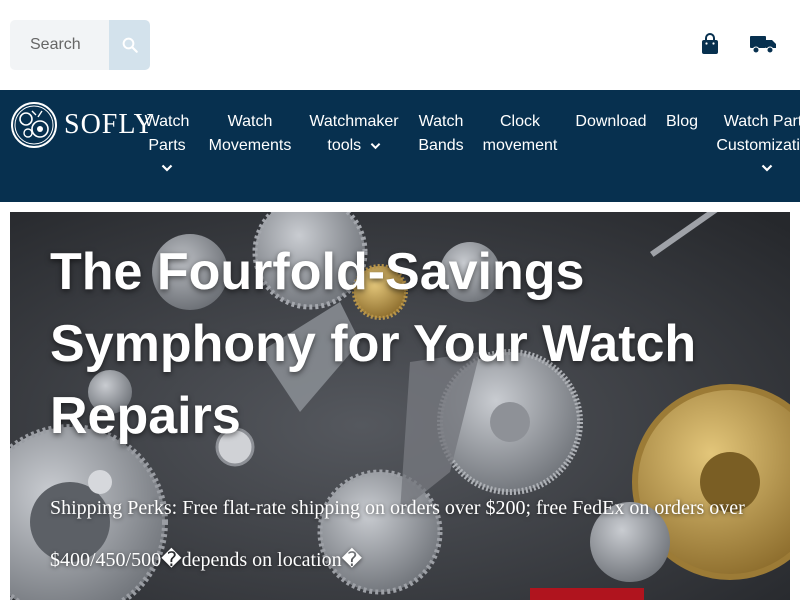 The image size is (800, 600). What do you see at coordinates (167, 145) in the screenshot?
I see `nav-label-line2: Parts` at bounding box center [167, 145].